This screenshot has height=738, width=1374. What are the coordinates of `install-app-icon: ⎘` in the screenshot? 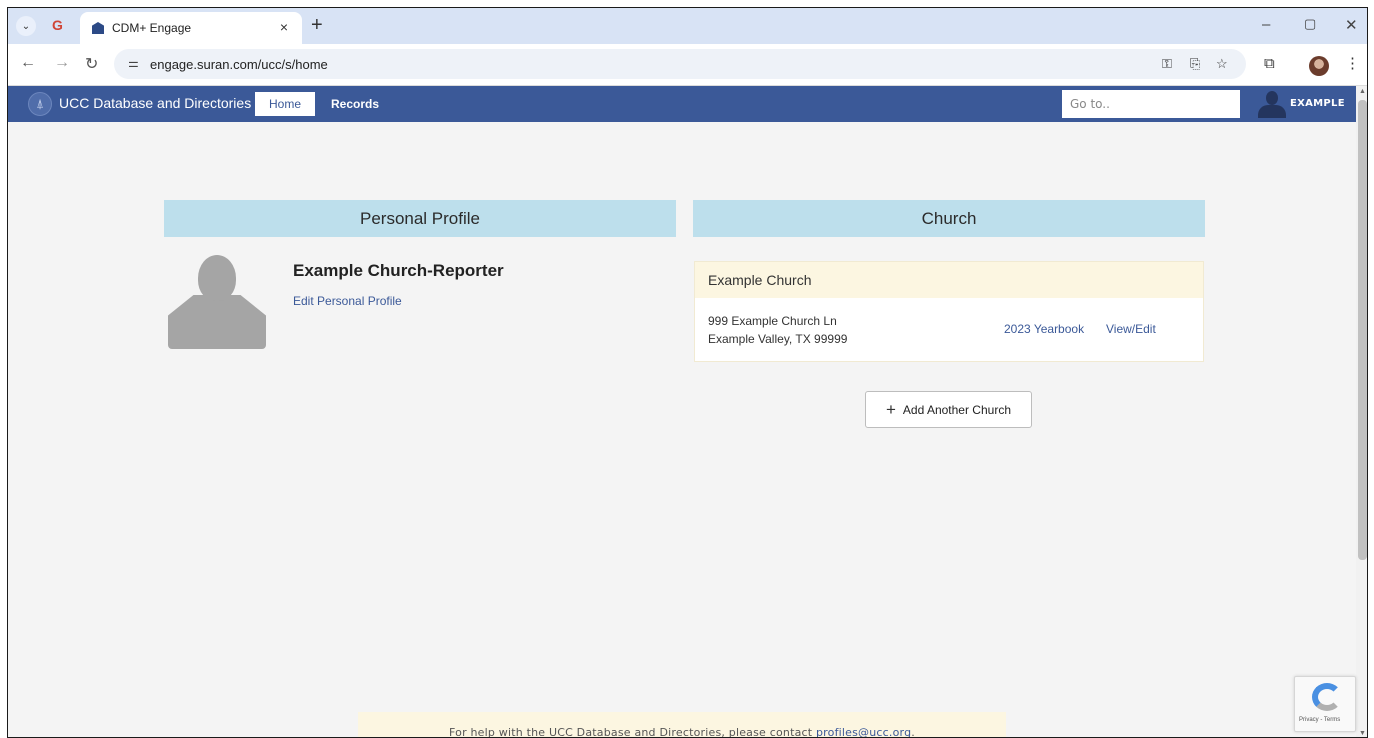 It's located at (1195, 64).